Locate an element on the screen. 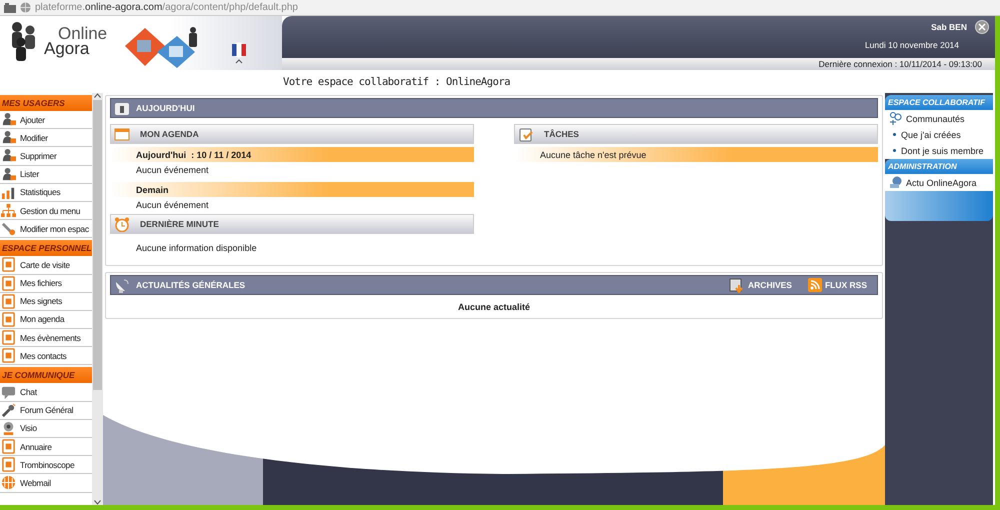  subsection-title: DERNIÈRE MINUTE is located at coordinates (179, 224).